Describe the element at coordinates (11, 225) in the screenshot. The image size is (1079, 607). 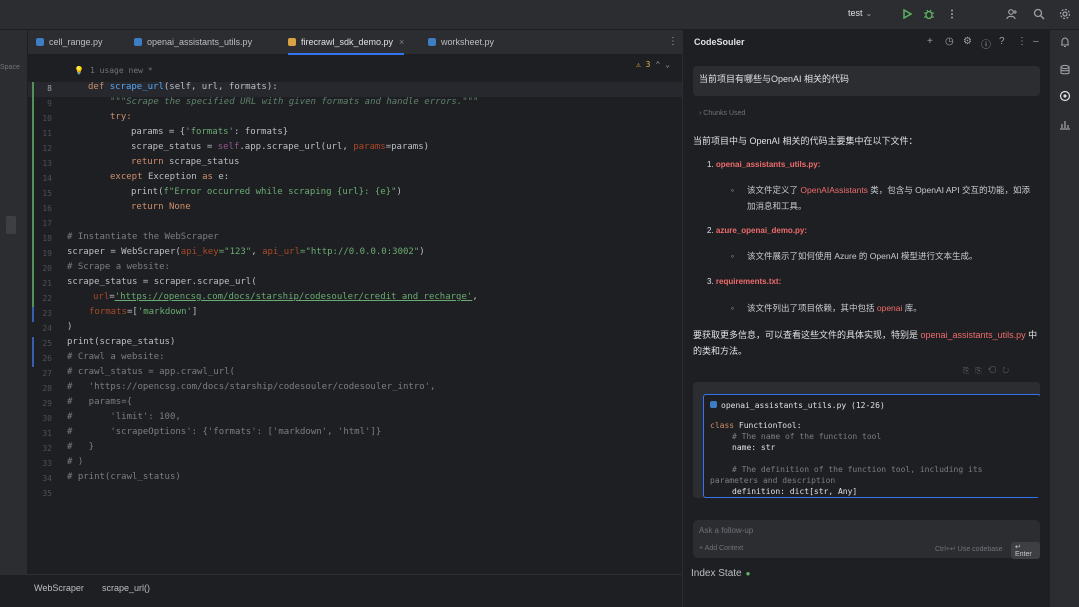
I see `structure-marker` at that location.